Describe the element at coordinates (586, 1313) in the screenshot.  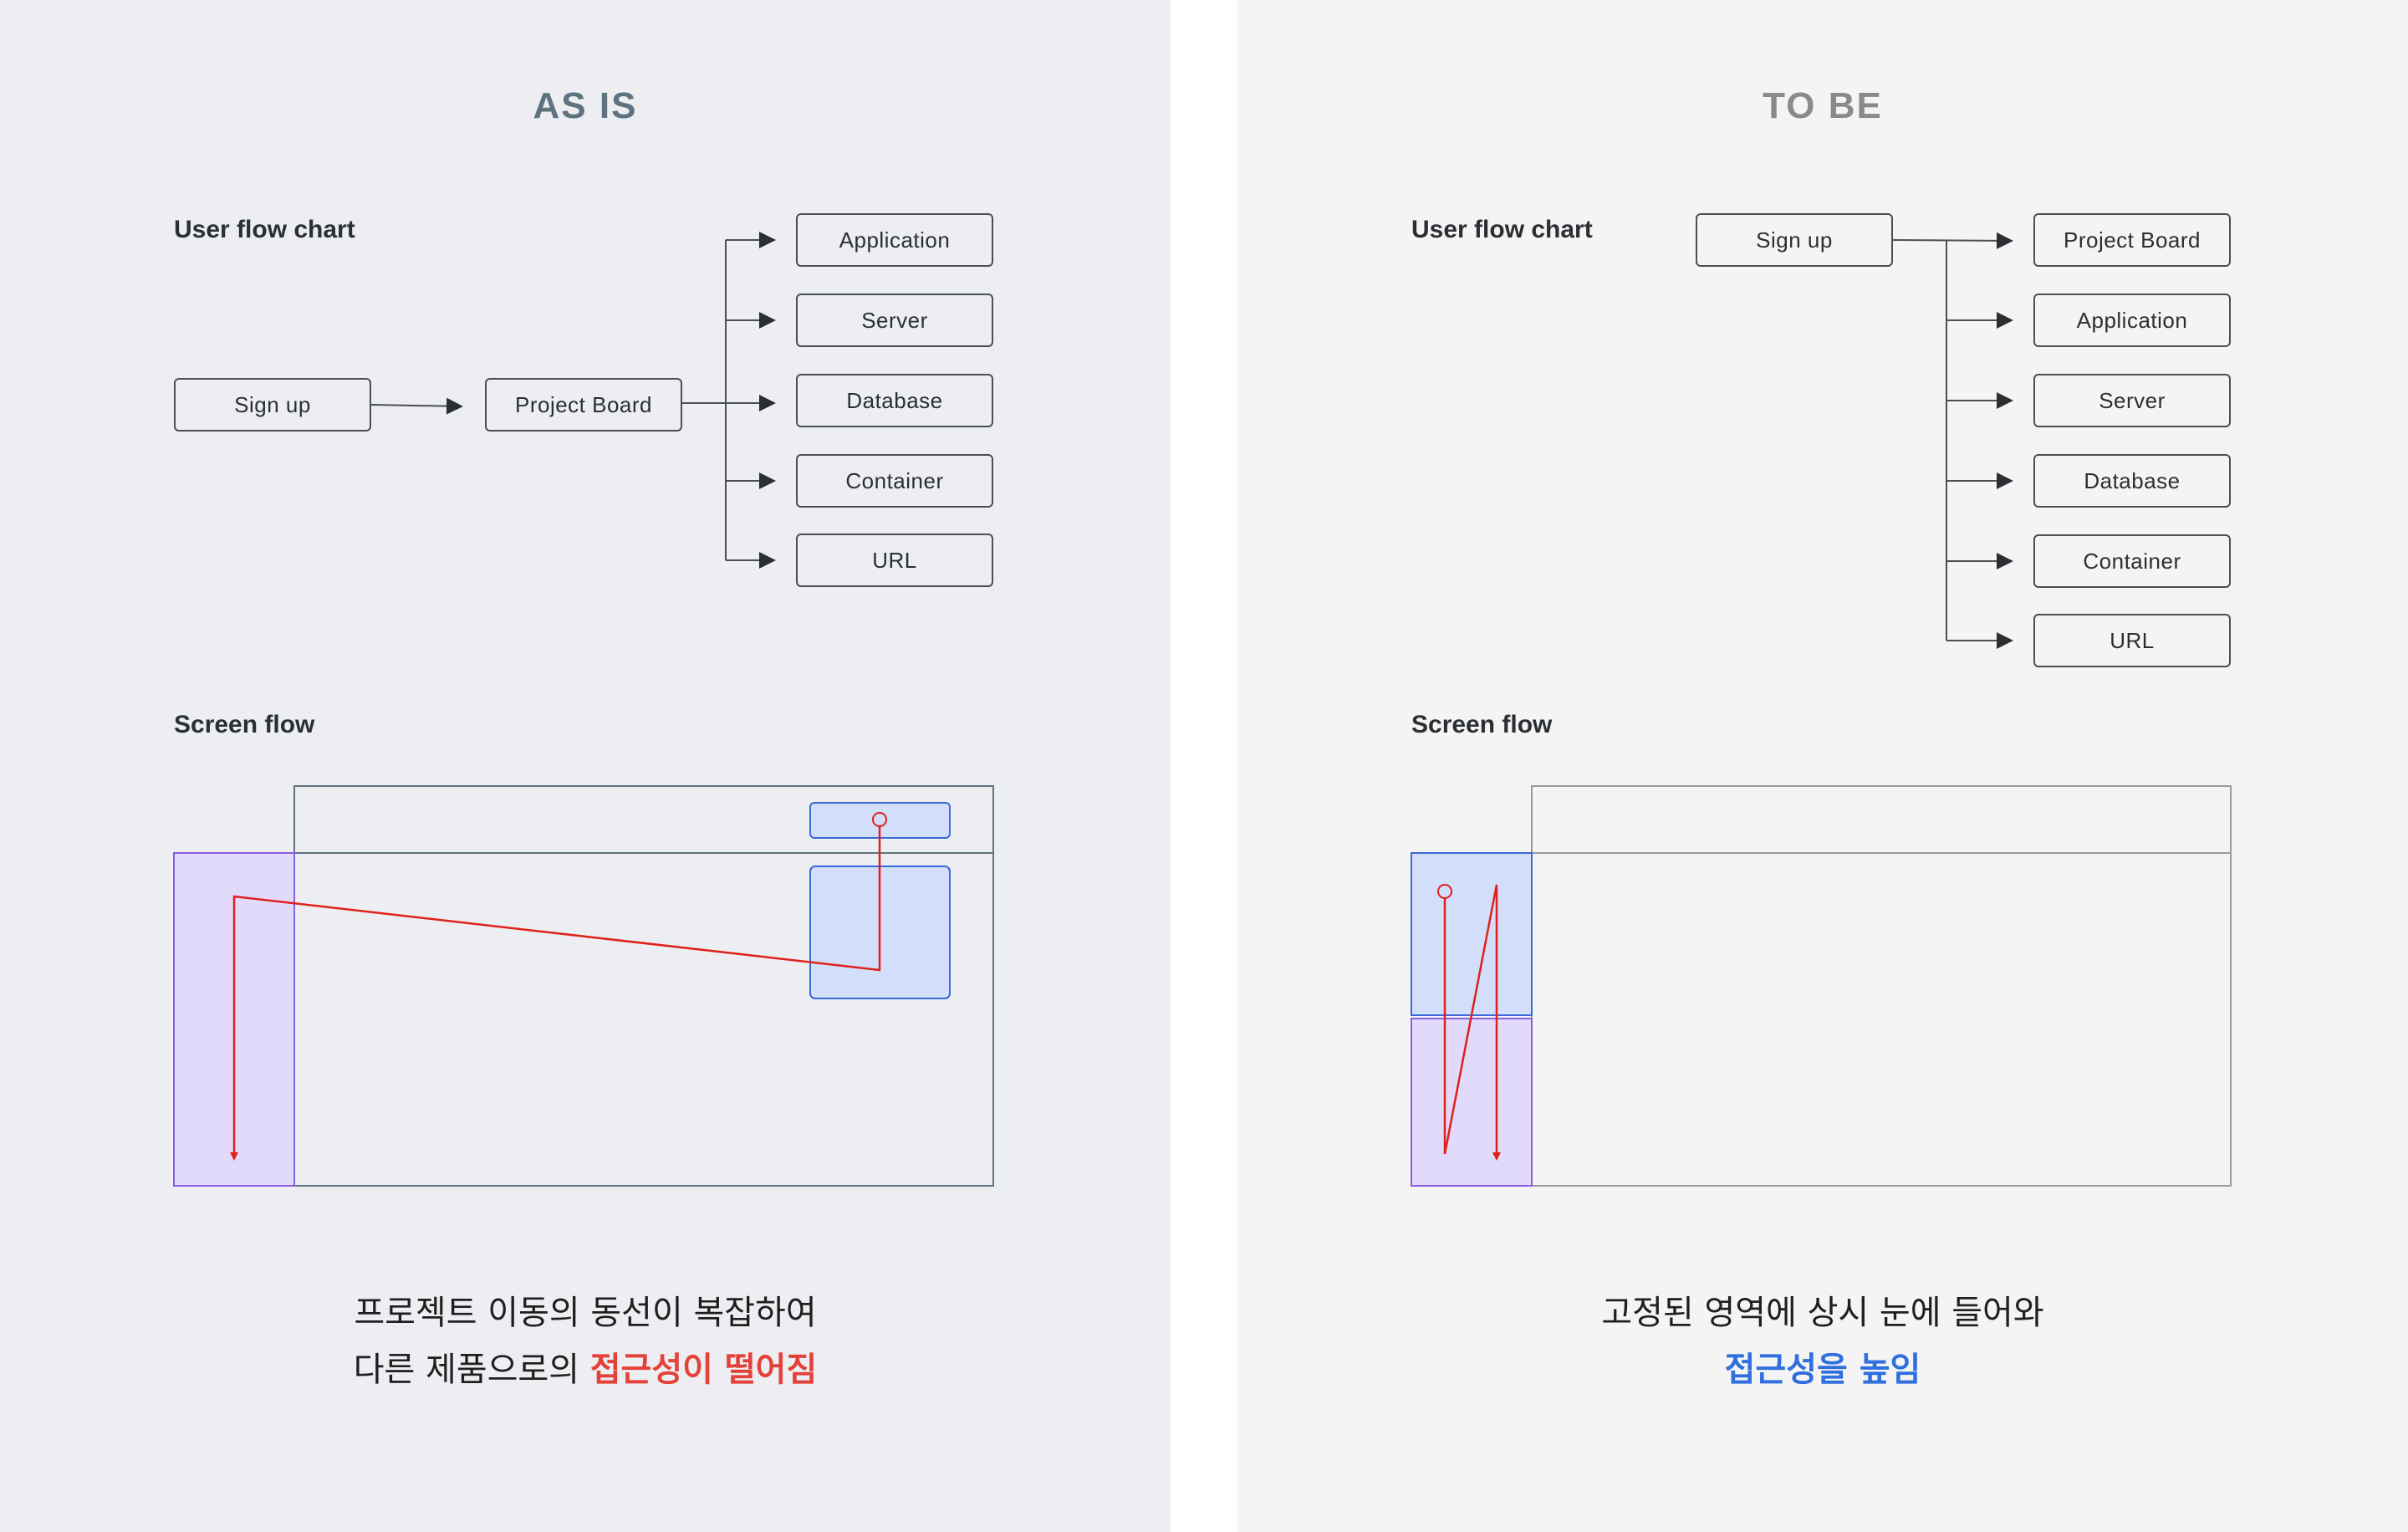
I see `as-is-caption-line-1: 프로젝트 이동의 동선이 복잡하여` at that location.